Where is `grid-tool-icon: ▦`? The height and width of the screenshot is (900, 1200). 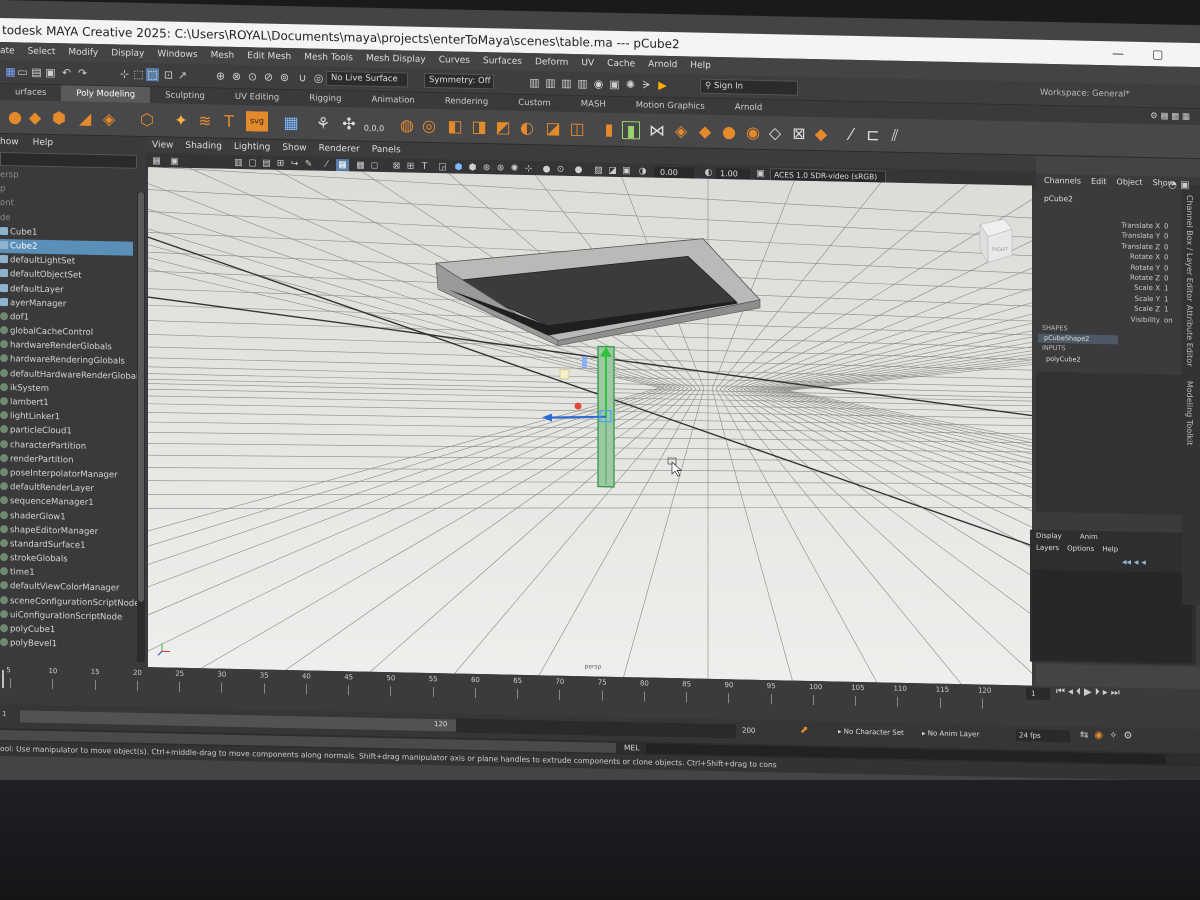
grid-tool-icon: ▦ is located at coordinates (291, 122).